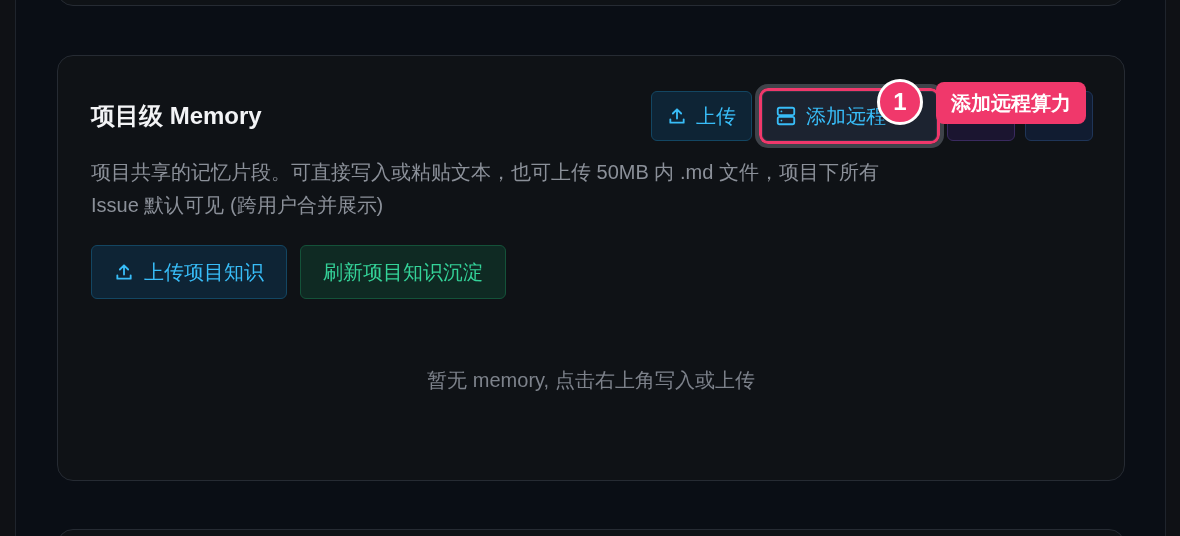  I want to click on card-title: 项目级 Memory, so click(176, 116).